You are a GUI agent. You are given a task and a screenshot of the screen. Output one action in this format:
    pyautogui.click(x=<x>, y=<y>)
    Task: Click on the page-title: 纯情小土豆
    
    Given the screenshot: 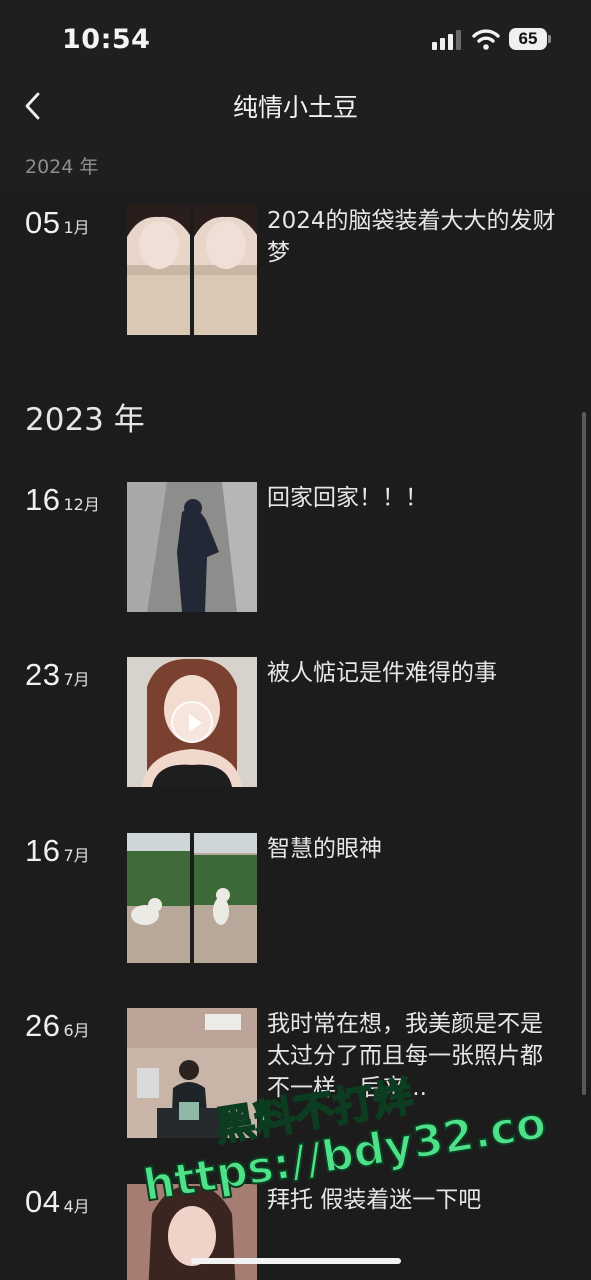 What is the action you would take?
    pyautogui.click(x=295, y=107)
    